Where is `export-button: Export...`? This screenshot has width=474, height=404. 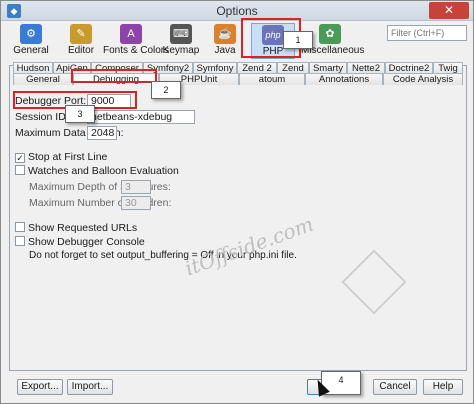
export-button: Export... is located at coordinates (40, 387).